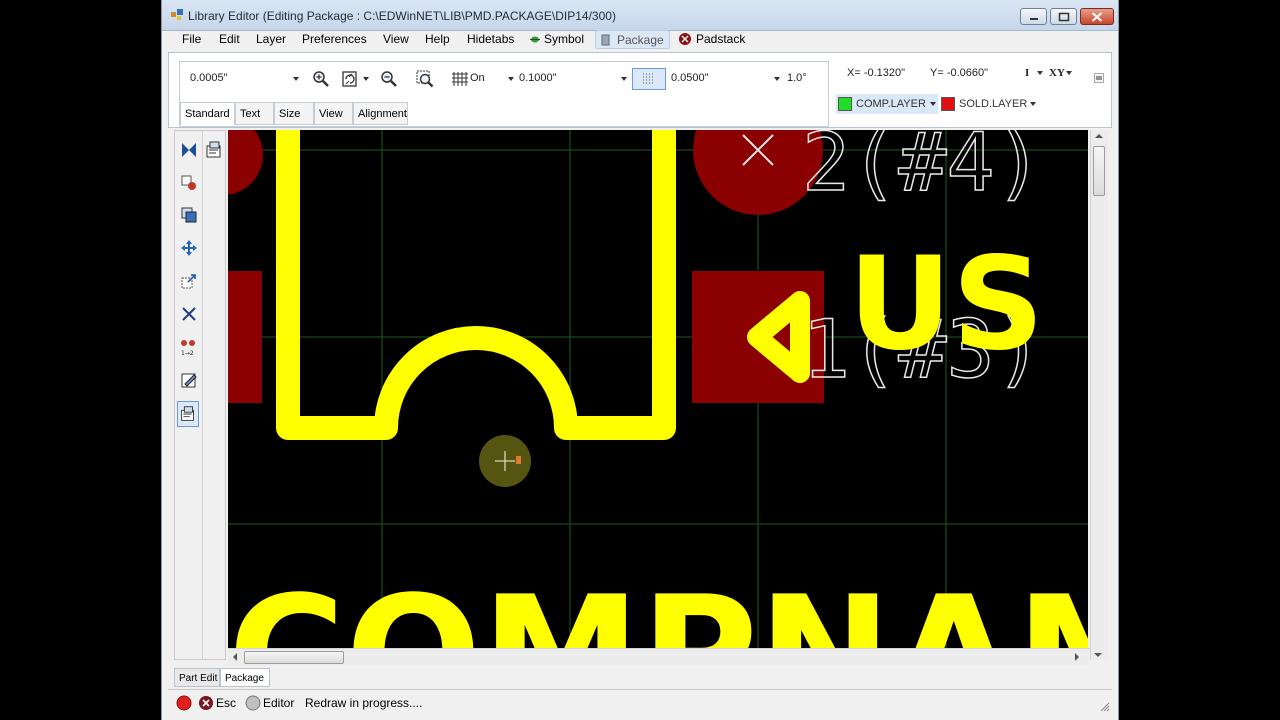  I want to click on grid-icon, so click(460, 79).